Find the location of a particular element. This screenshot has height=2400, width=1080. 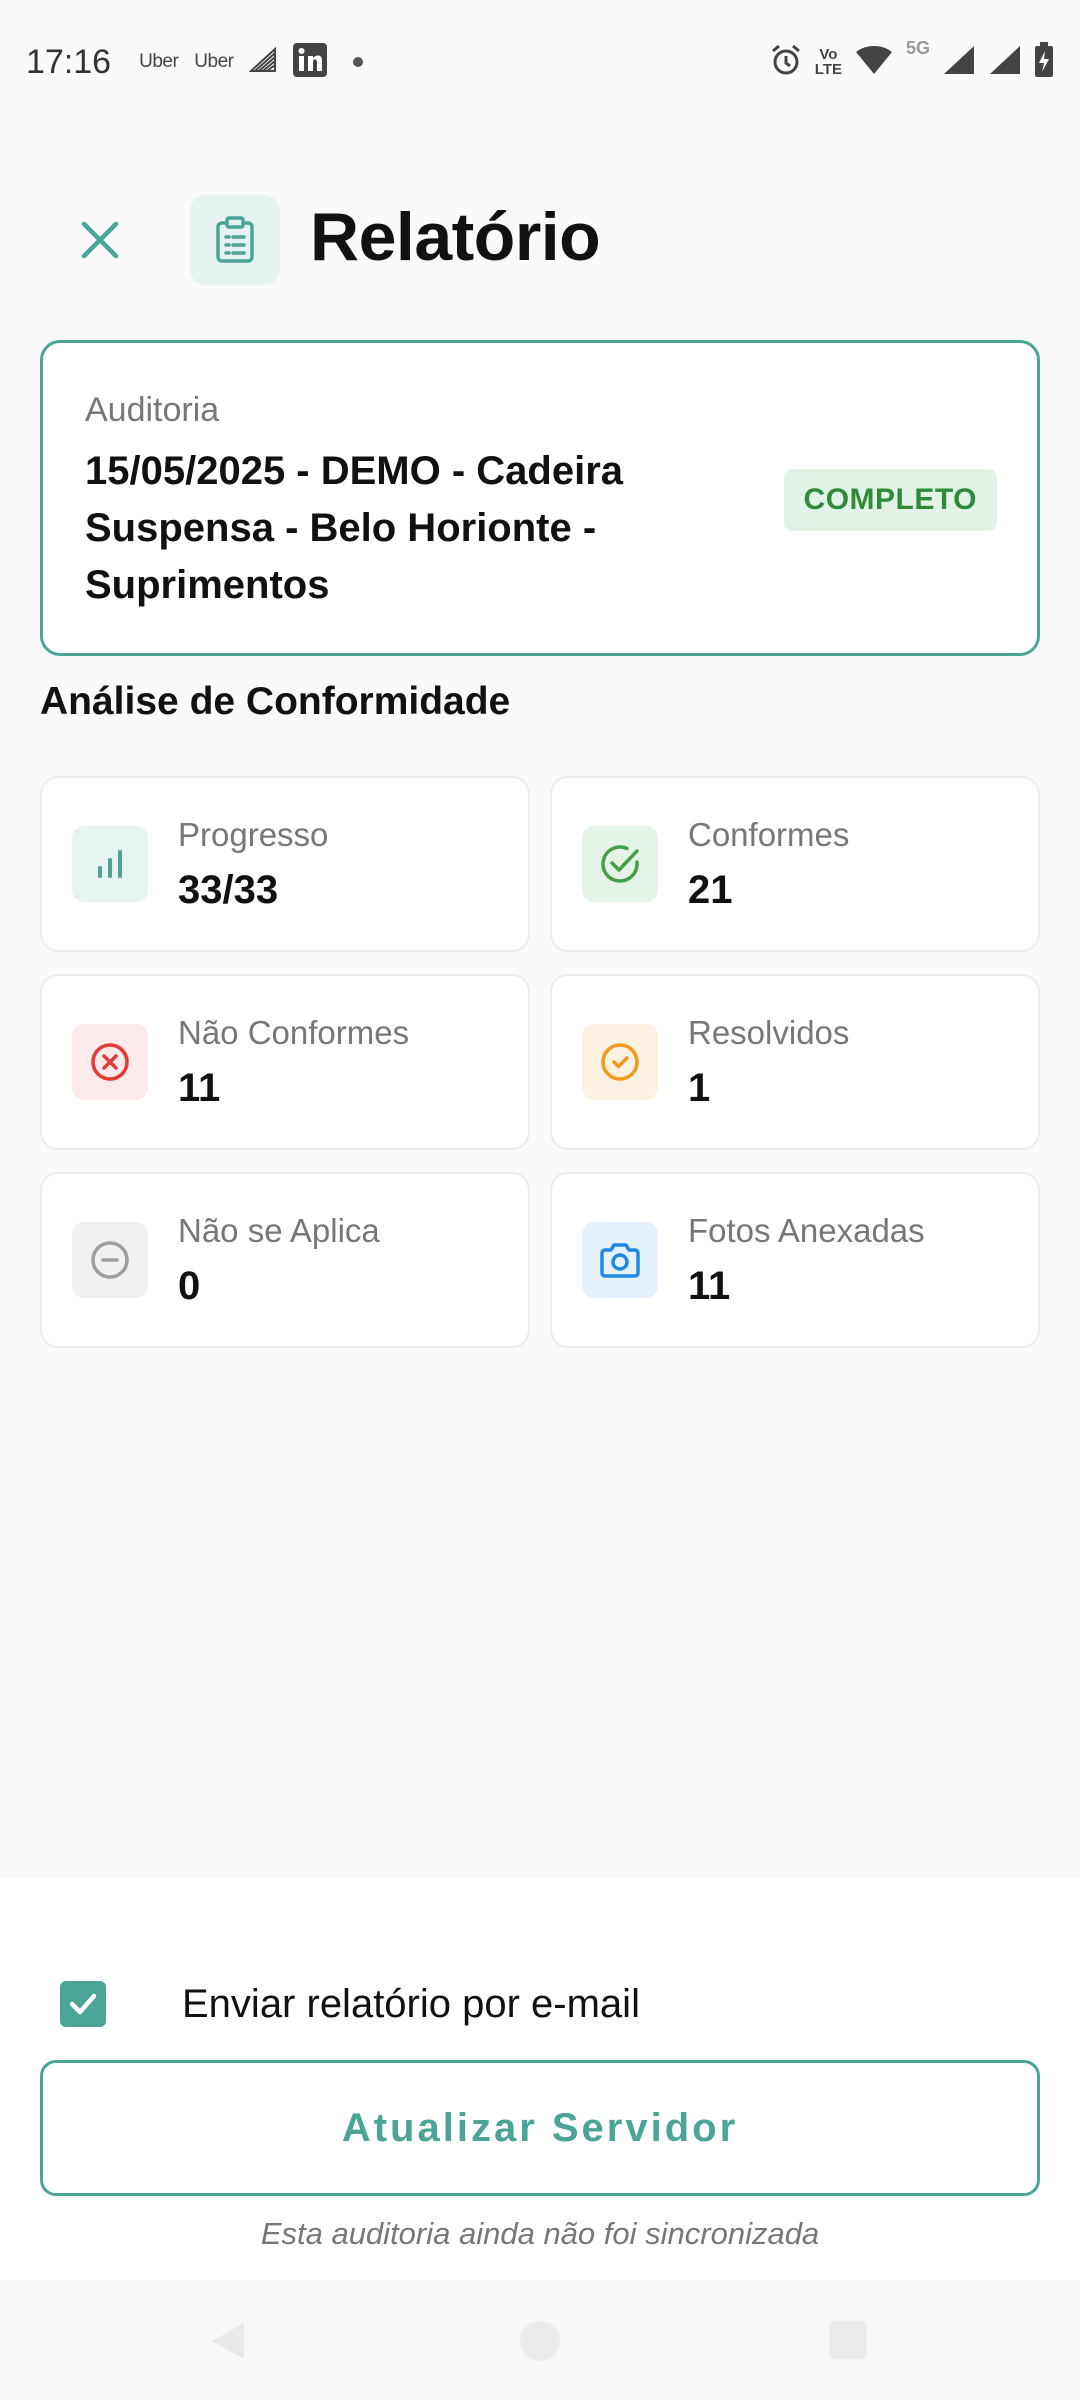

system-icons: Vo LTE 5G is located at coordinates (911, 60).